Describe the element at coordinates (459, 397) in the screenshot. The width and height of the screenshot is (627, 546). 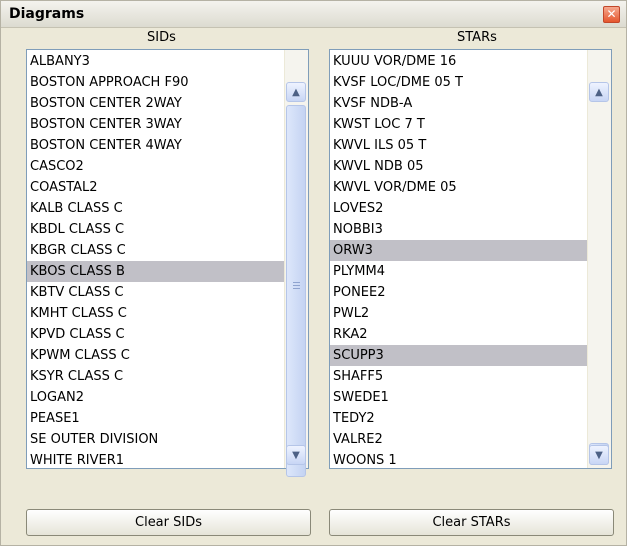
I see `star-list-item: SWEDE1` at that location.